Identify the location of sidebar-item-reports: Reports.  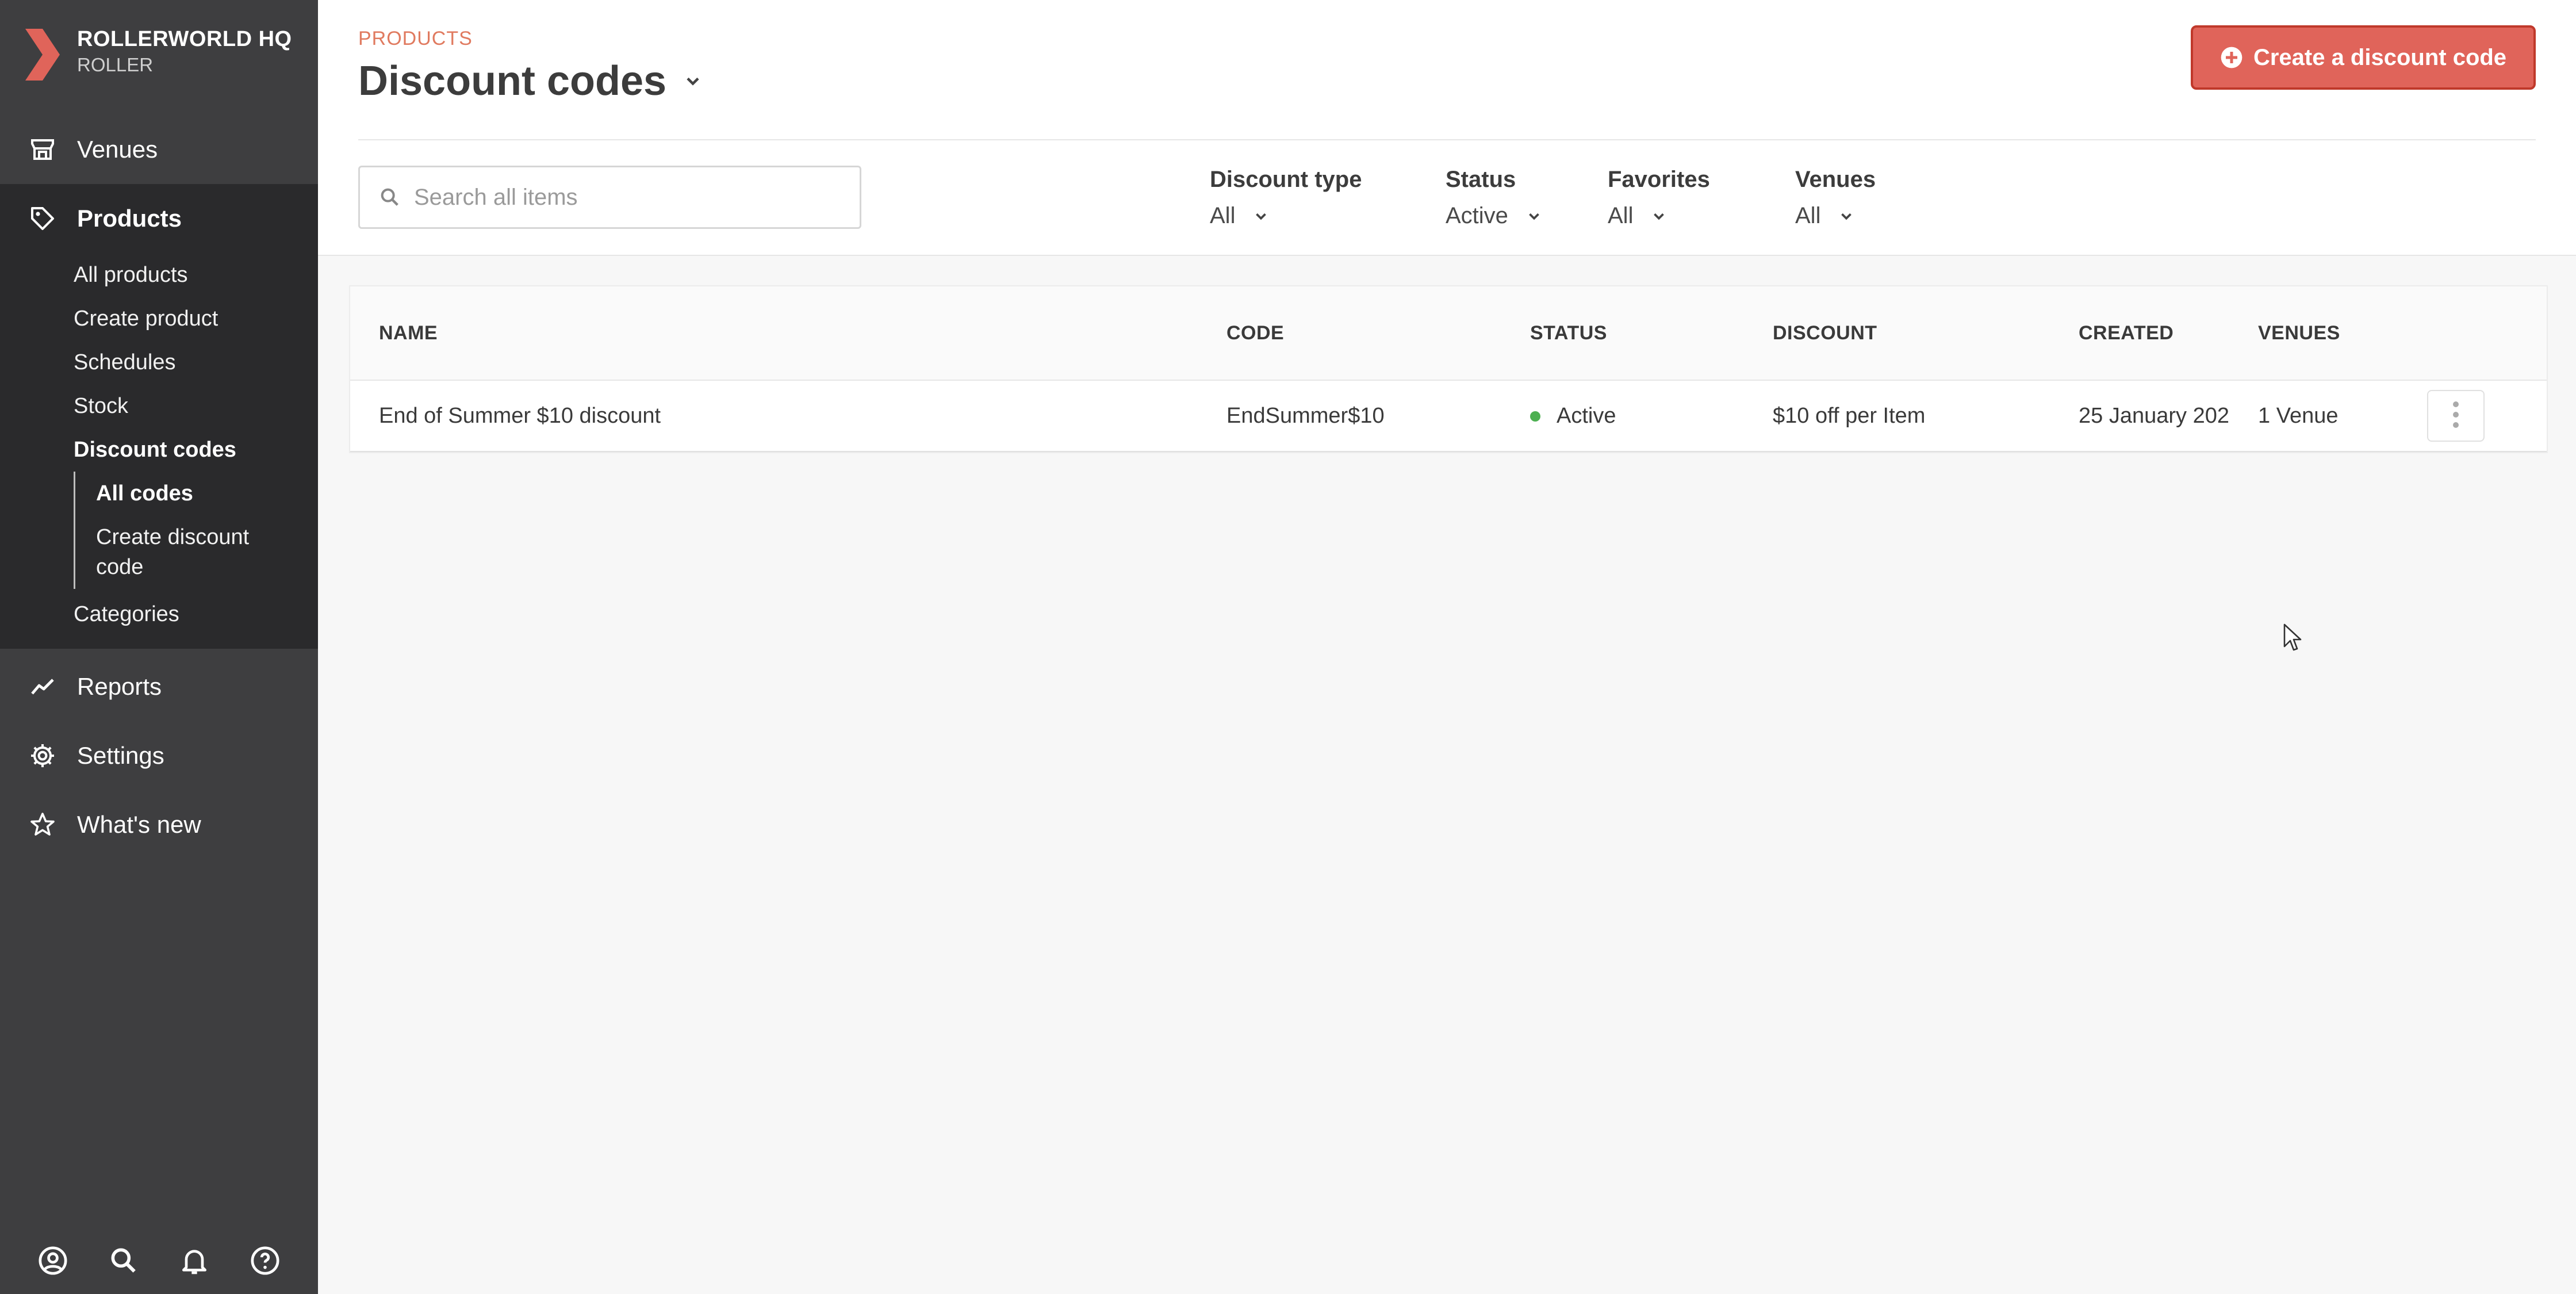
(159, 686).